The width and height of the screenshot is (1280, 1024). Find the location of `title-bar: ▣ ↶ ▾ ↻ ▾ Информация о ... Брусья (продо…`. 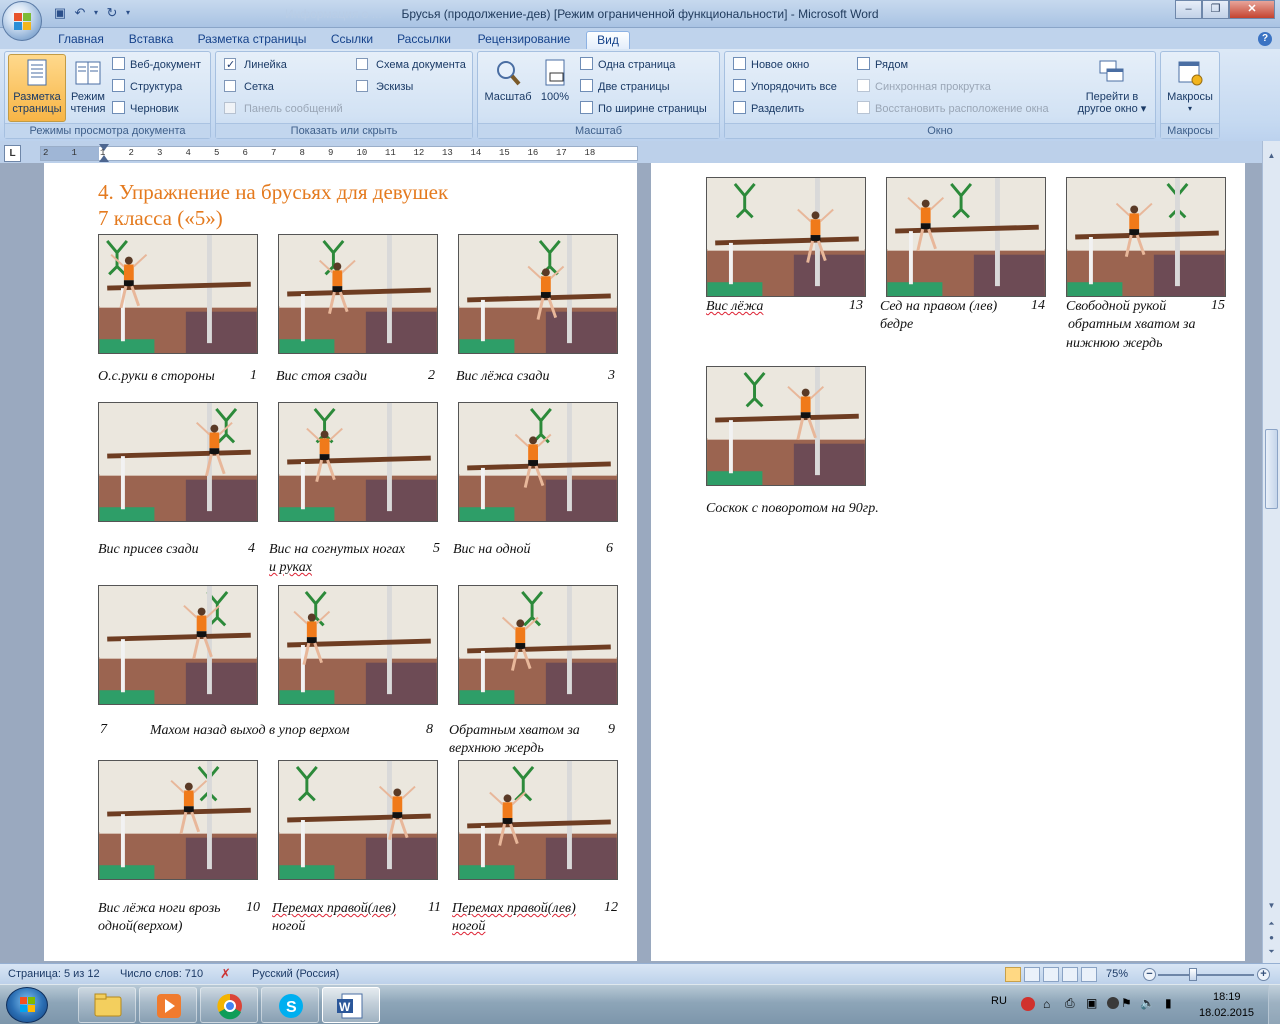

title-bar: ▣ ↶ ▾ ↻ ▾ Информация о ... Брусья (продо… is located at coordinates (640, 14).